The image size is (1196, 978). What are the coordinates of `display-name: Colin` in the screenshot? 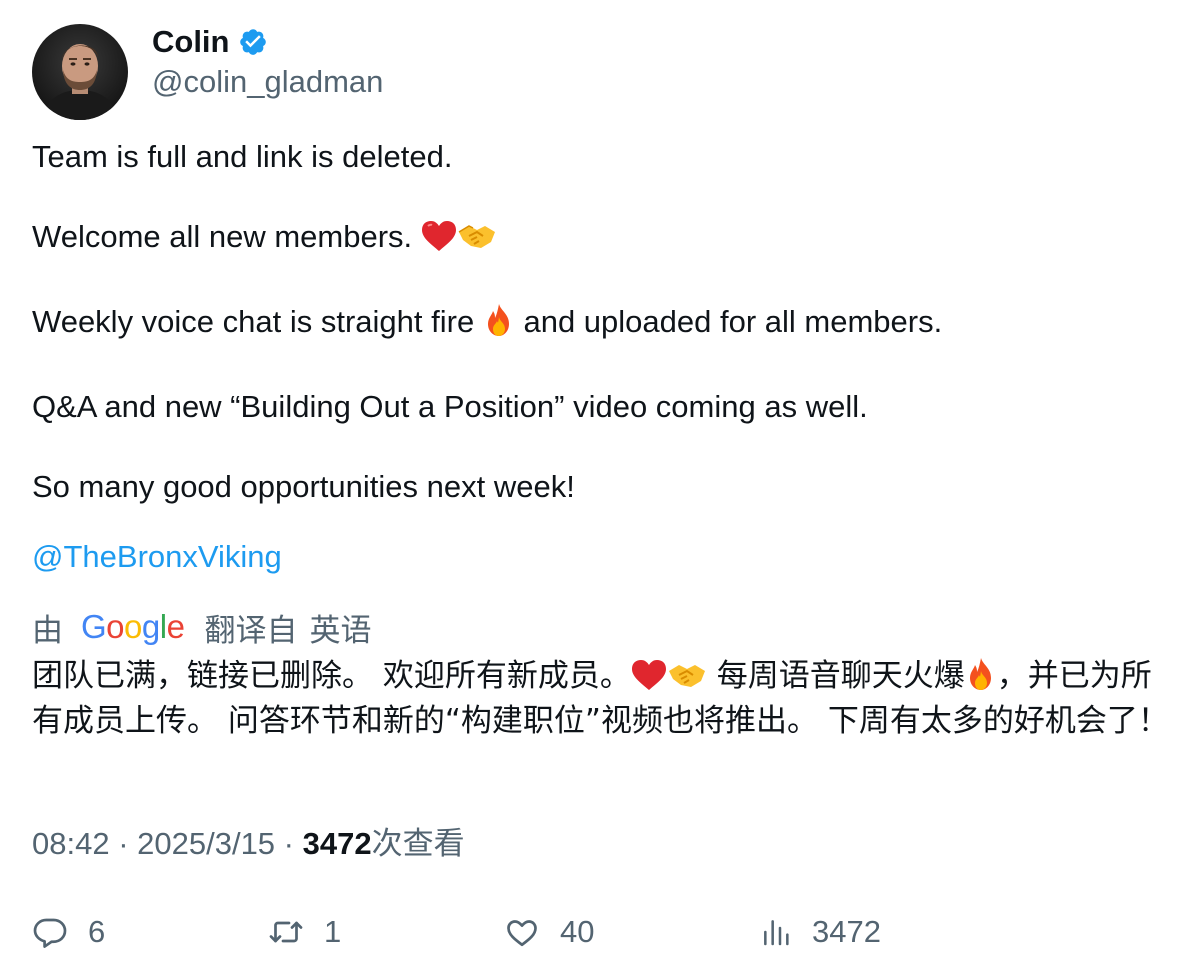 It's located at (191, 42).